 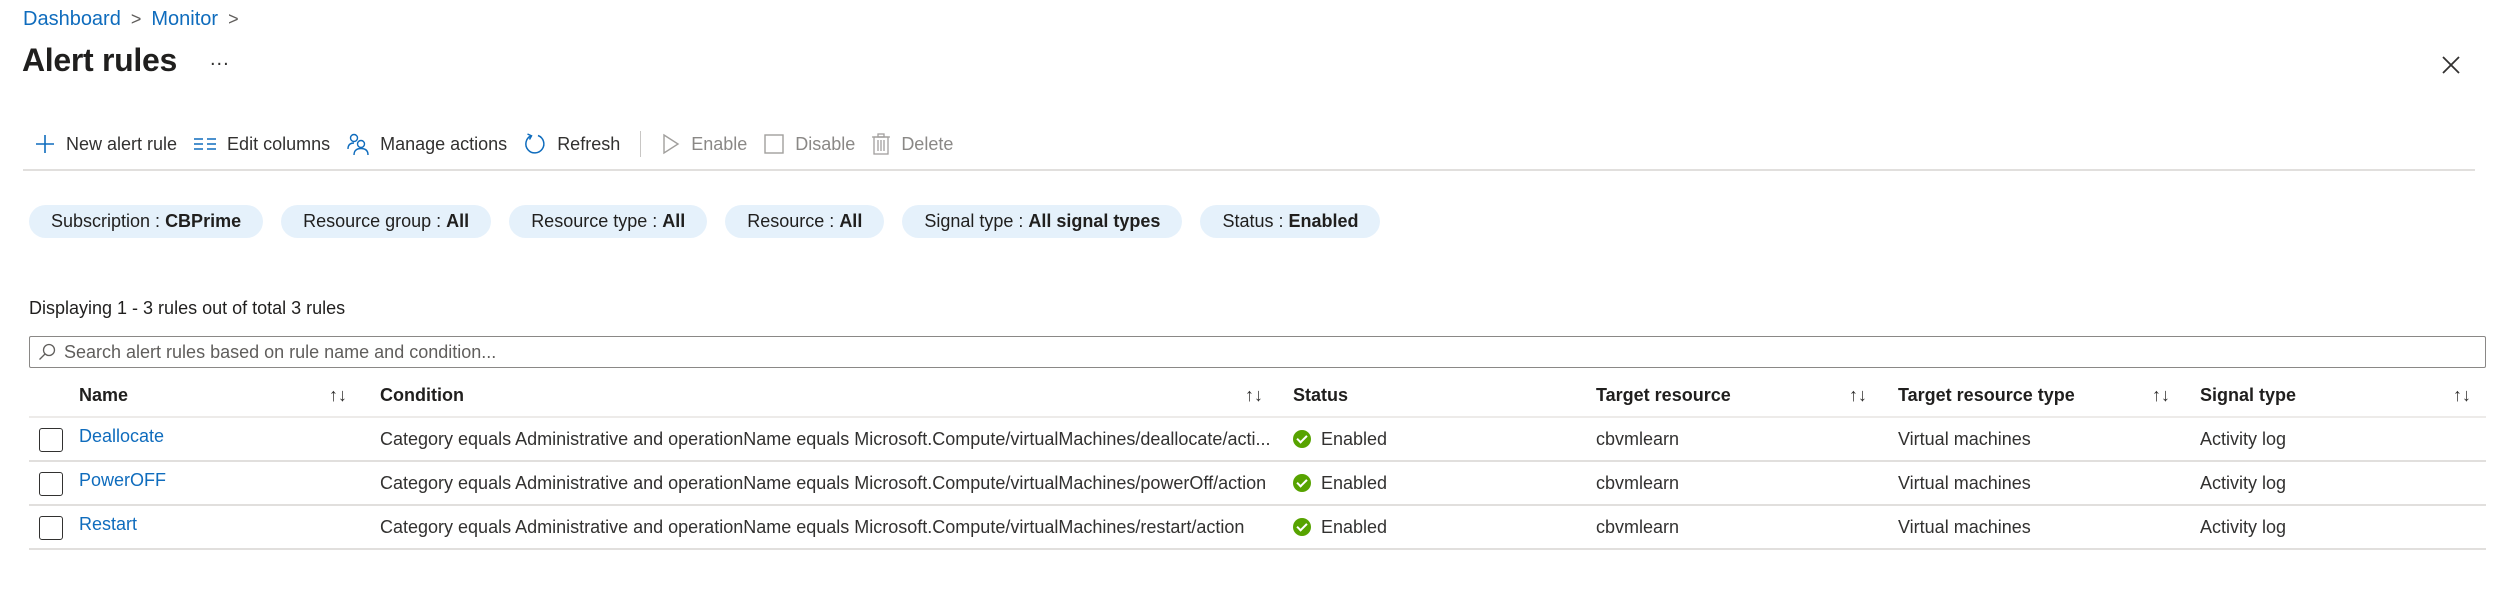 I want to click on column-header-status: Status, so click(x=1320, y=395).